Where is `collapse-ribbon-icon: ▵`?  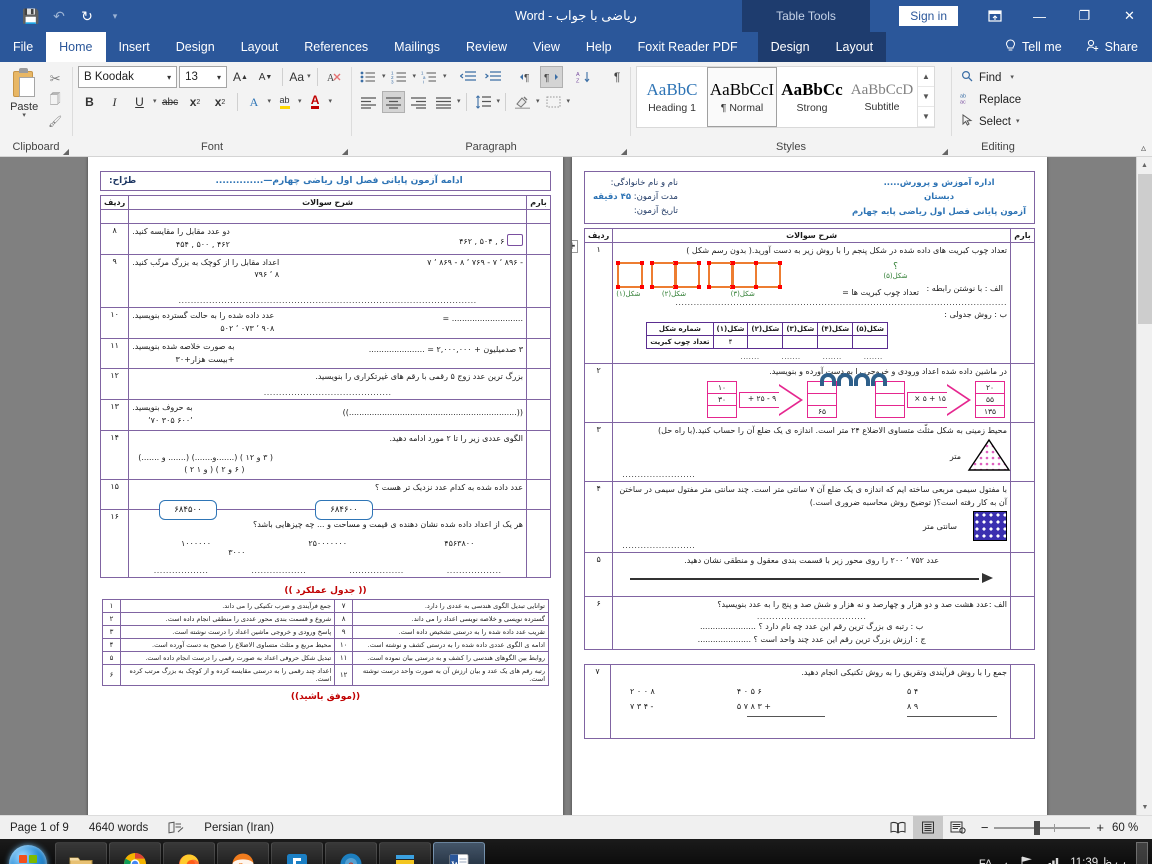
collapse-ribbon-icon: ▵ is located at coordinates (1143, 148).